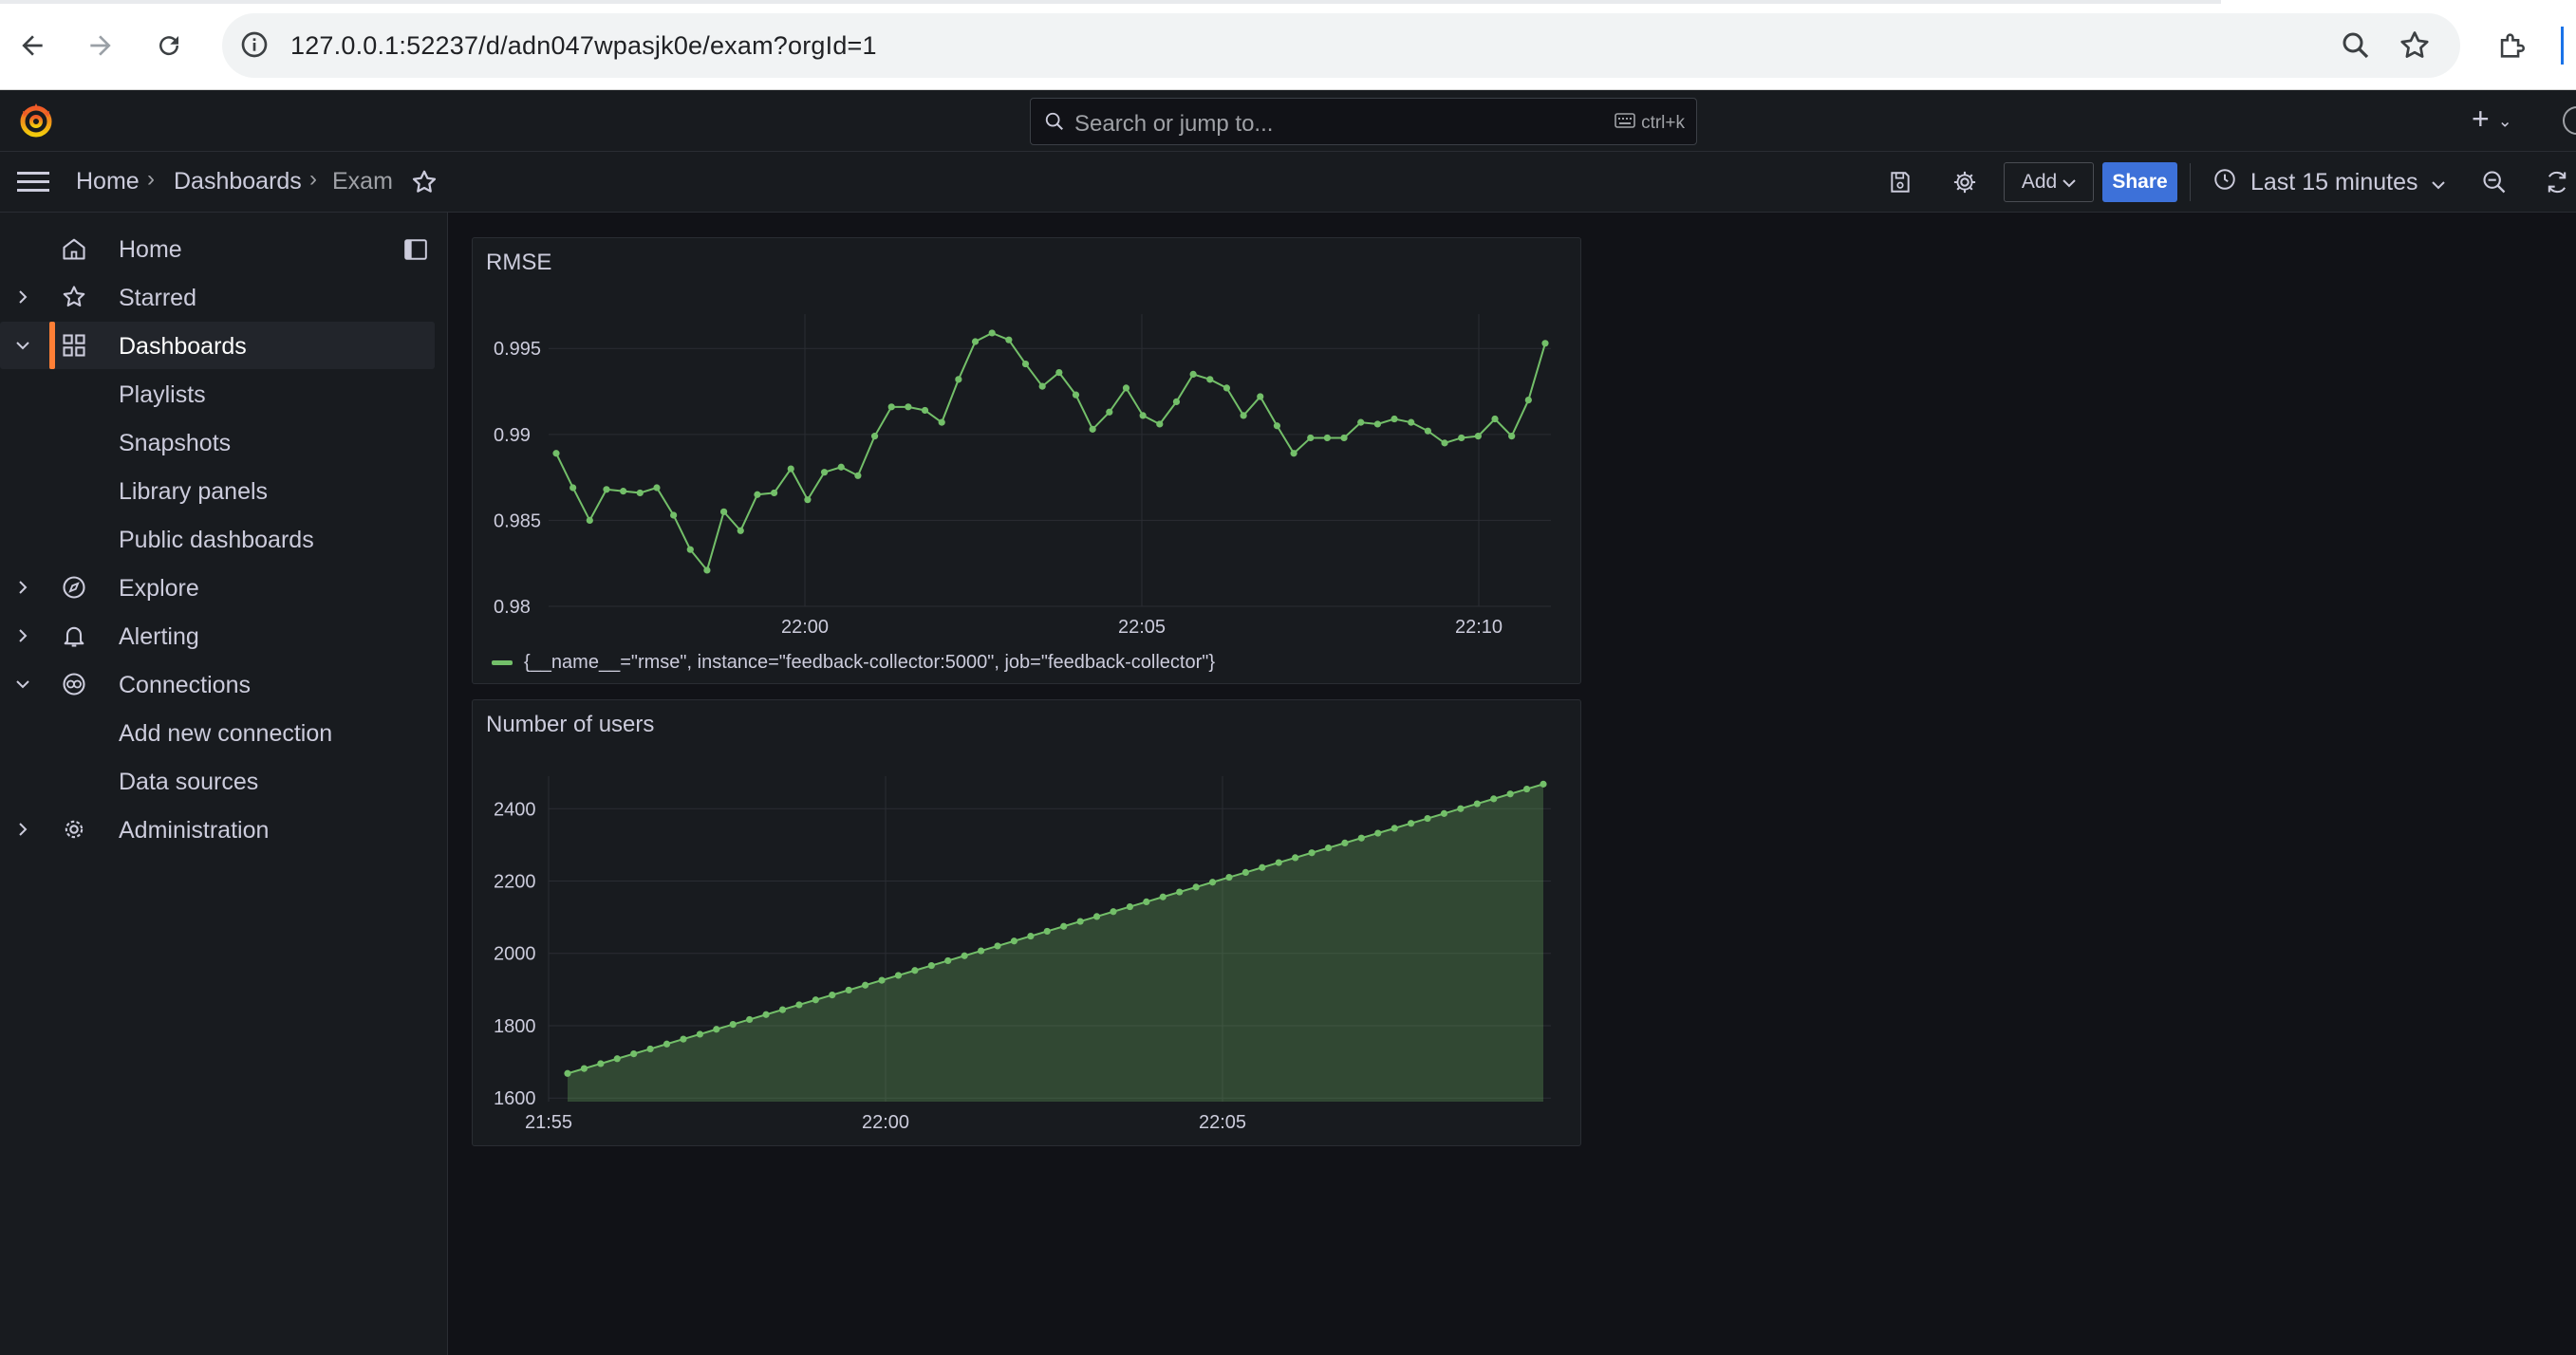  I want to click on sidebar-item-library-panels: Library panels, so click(217, 490).